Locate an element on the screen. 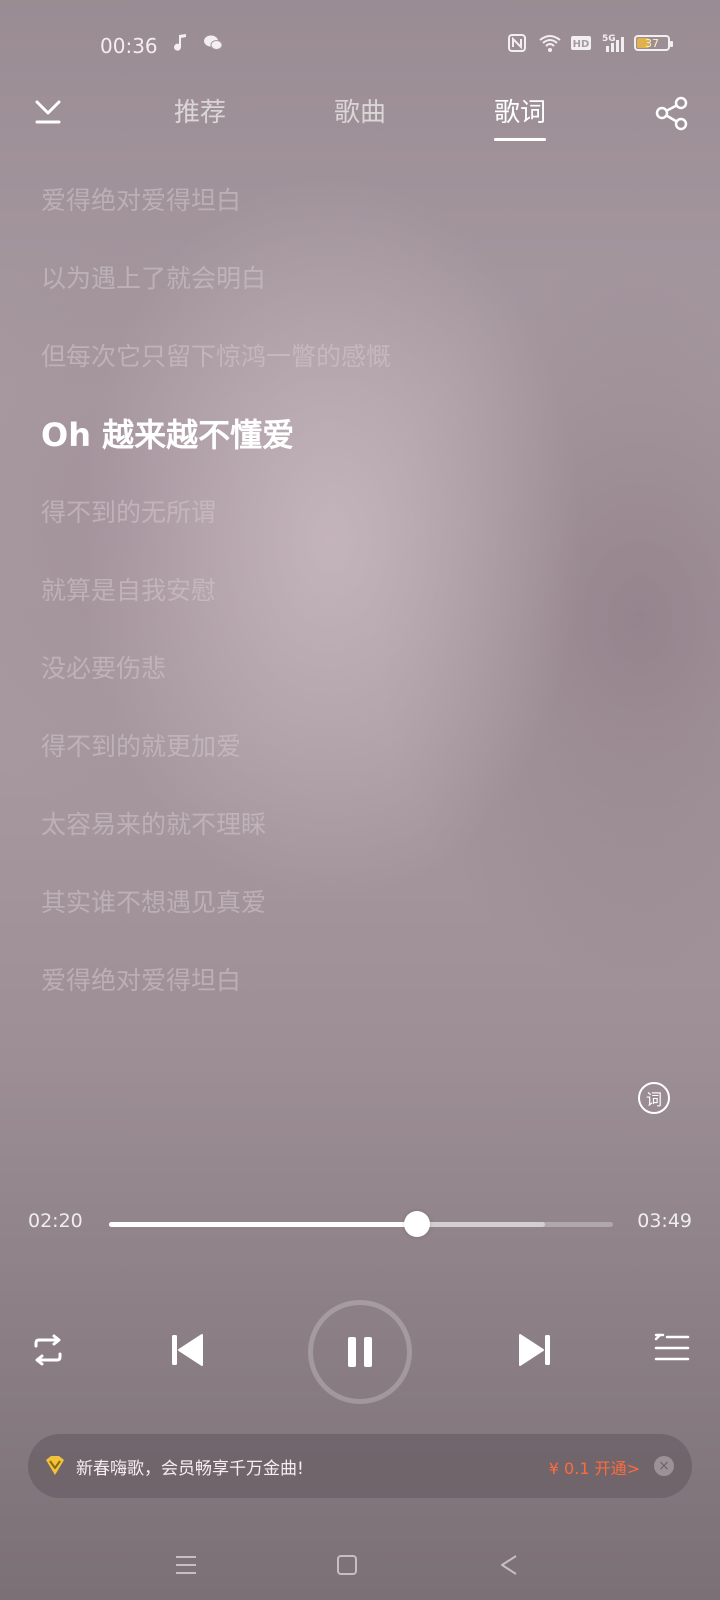  lyrics-mode-label: 词 is located at coordinates (653, 1099).